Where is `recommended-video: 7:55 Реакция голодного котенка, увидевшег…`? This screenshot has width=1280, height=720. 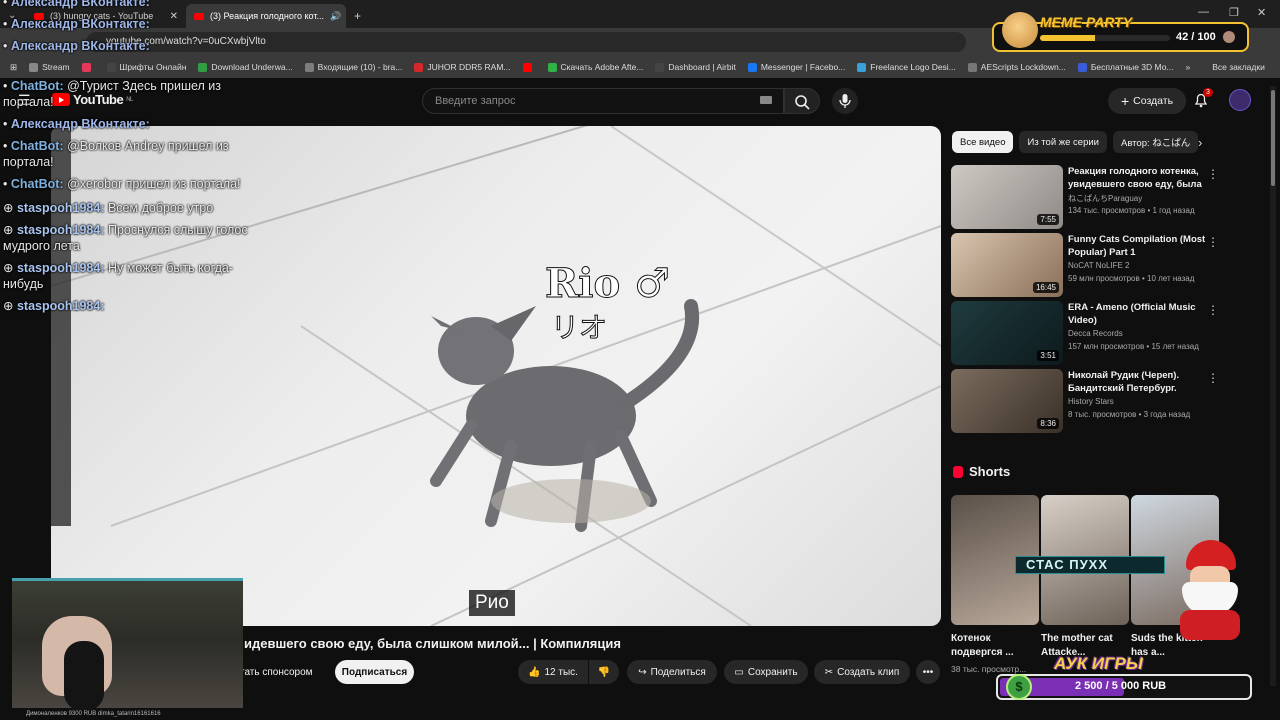 recommended-video: 7:55 Реакция голодного котенка, увидевшег… is located at coordinates (1086, 197).